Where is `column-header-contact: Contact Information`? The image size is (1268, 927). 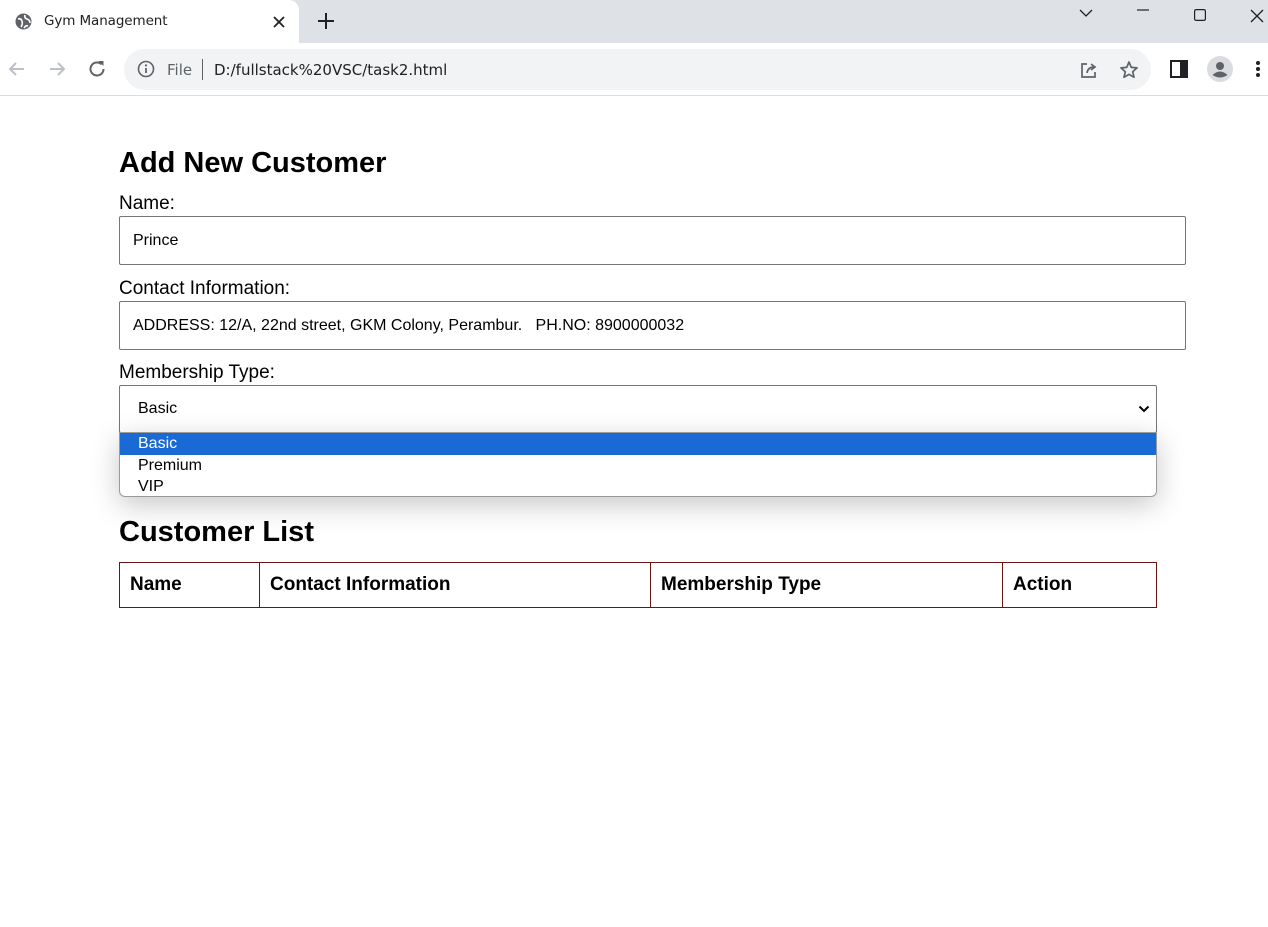
column-header-contact: Contact Information is located at coordinates (455, 585).